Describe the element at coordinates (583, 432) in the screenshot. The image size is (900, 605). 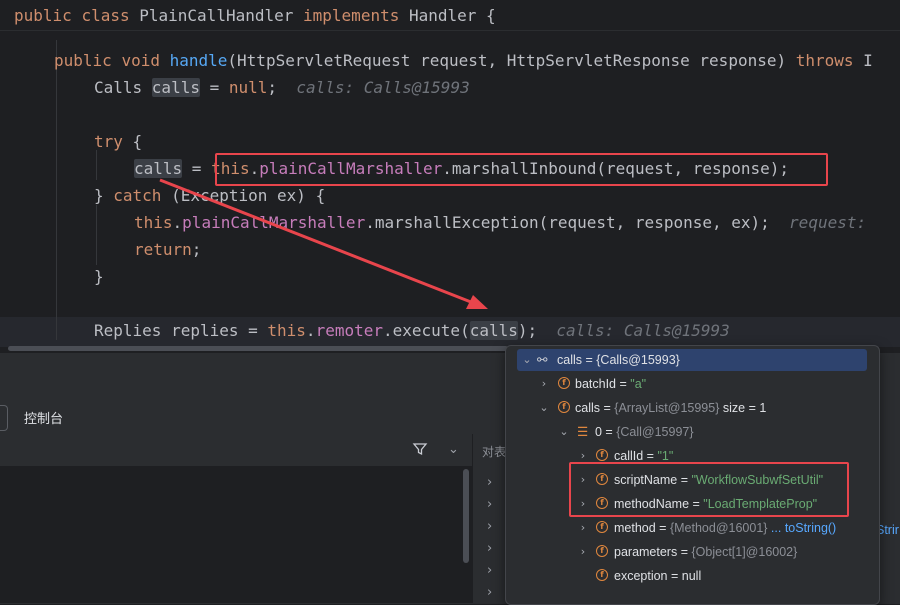
I see `array-element-icon: ☰` at that location.